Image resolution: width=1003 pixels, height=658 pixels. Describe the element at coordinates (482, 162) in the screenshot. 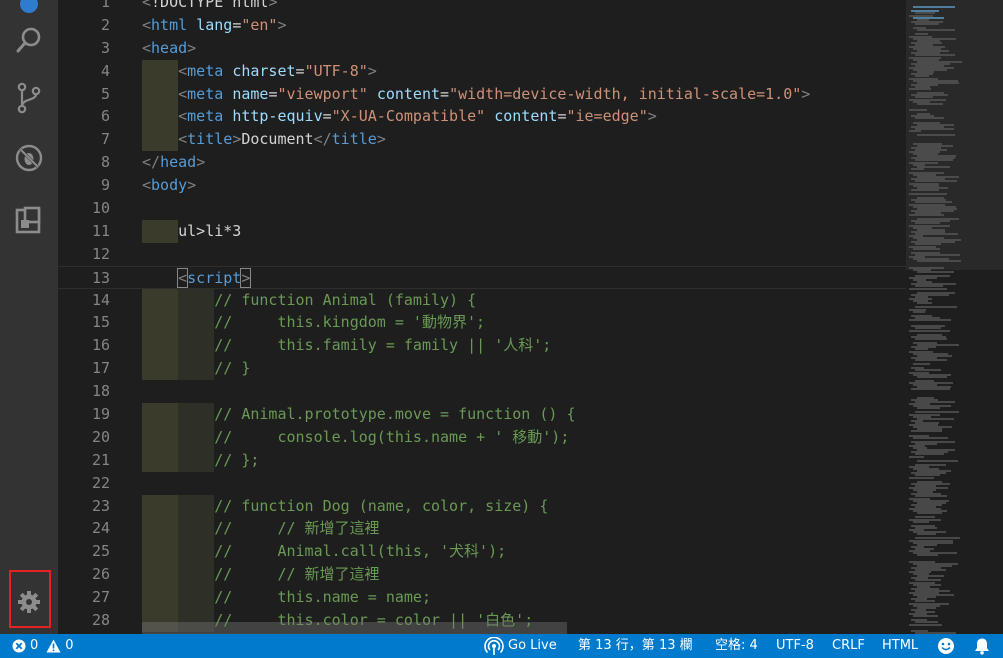

I see `code-line: 8 </head>` at that location.